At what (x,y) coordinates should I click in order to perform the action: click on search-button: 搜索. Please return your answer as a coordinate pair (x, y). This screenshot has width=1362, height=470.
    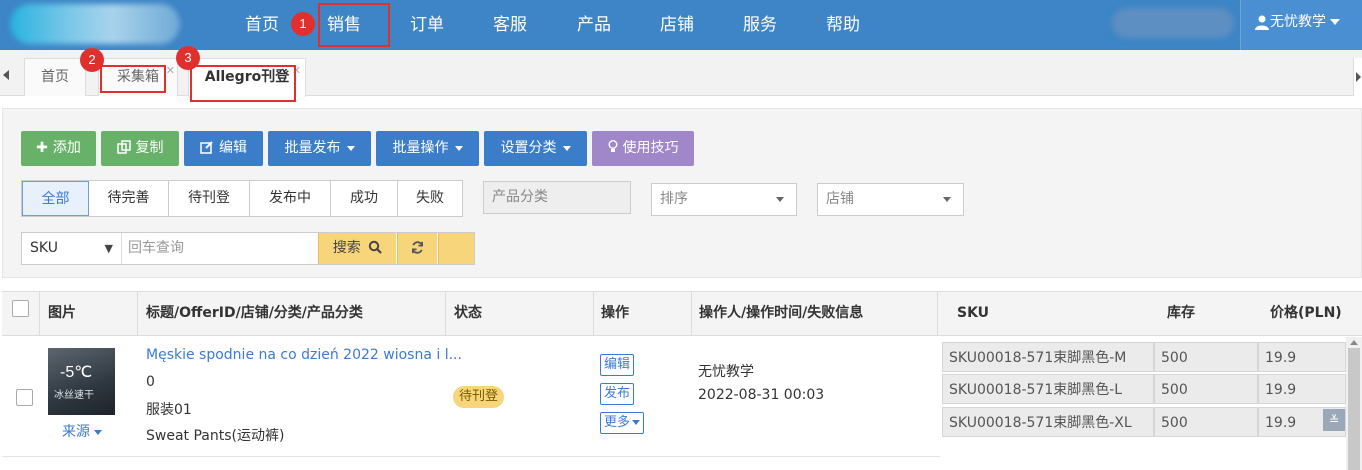
    Looking at the image, I should click on (357, 248).